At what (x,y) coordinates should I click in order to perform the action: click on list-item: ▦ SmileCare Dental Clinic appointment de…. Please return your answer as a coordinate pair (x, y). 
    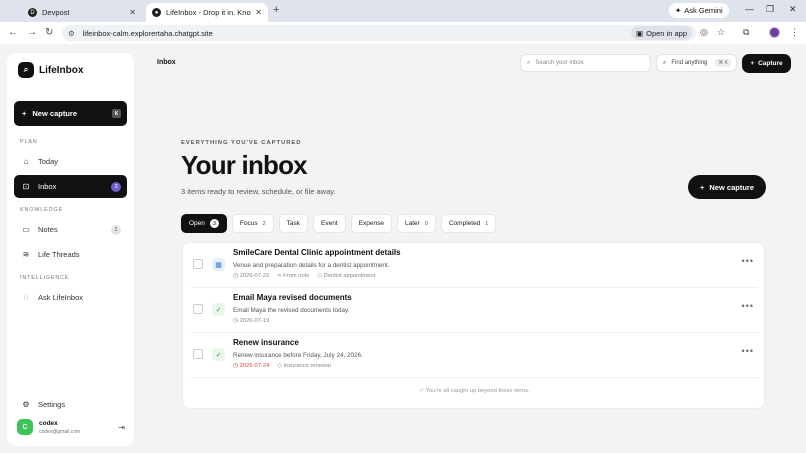
    Looking at the image, I should click on (474, 265).